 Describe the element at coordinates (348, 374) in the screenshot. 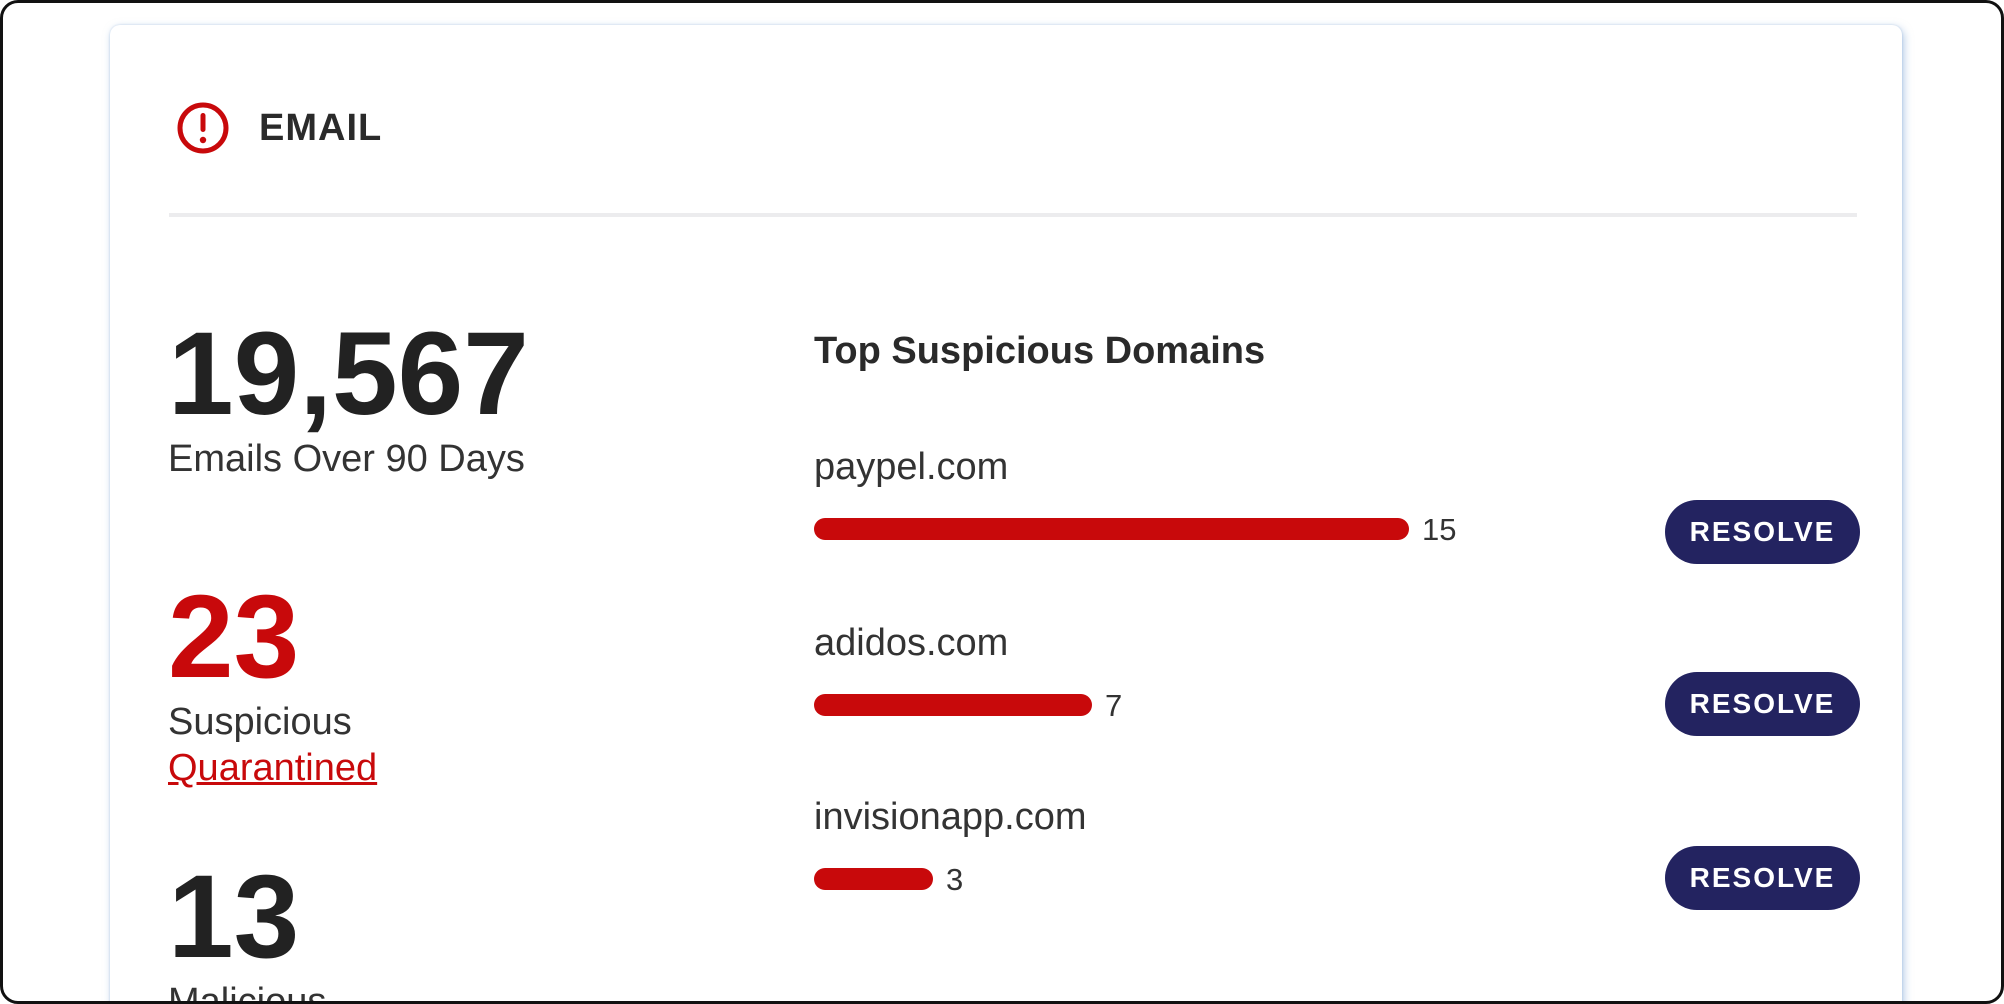

I see `emails-count: 19,567` at that location.